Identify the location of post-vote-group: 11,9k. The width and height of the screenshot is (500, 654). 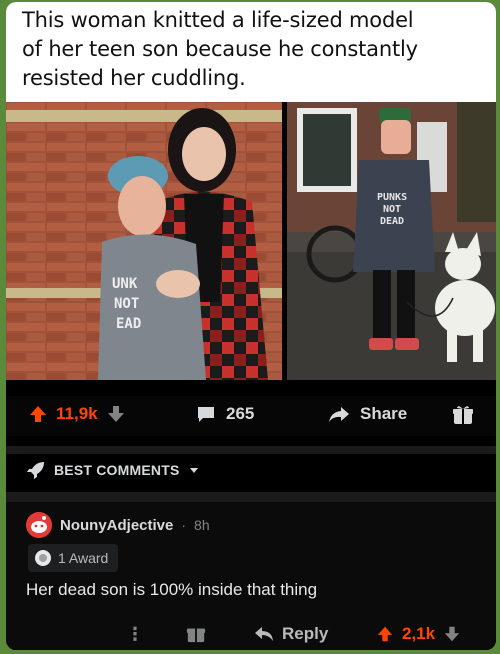
(77, 414).